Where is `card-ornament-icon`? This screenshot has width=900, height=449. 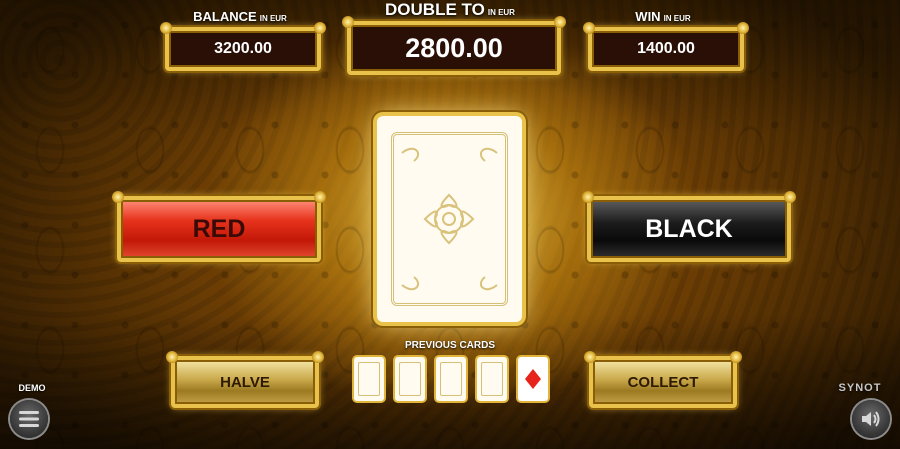
card-ornament-icon is located at coordinates (449, 219).